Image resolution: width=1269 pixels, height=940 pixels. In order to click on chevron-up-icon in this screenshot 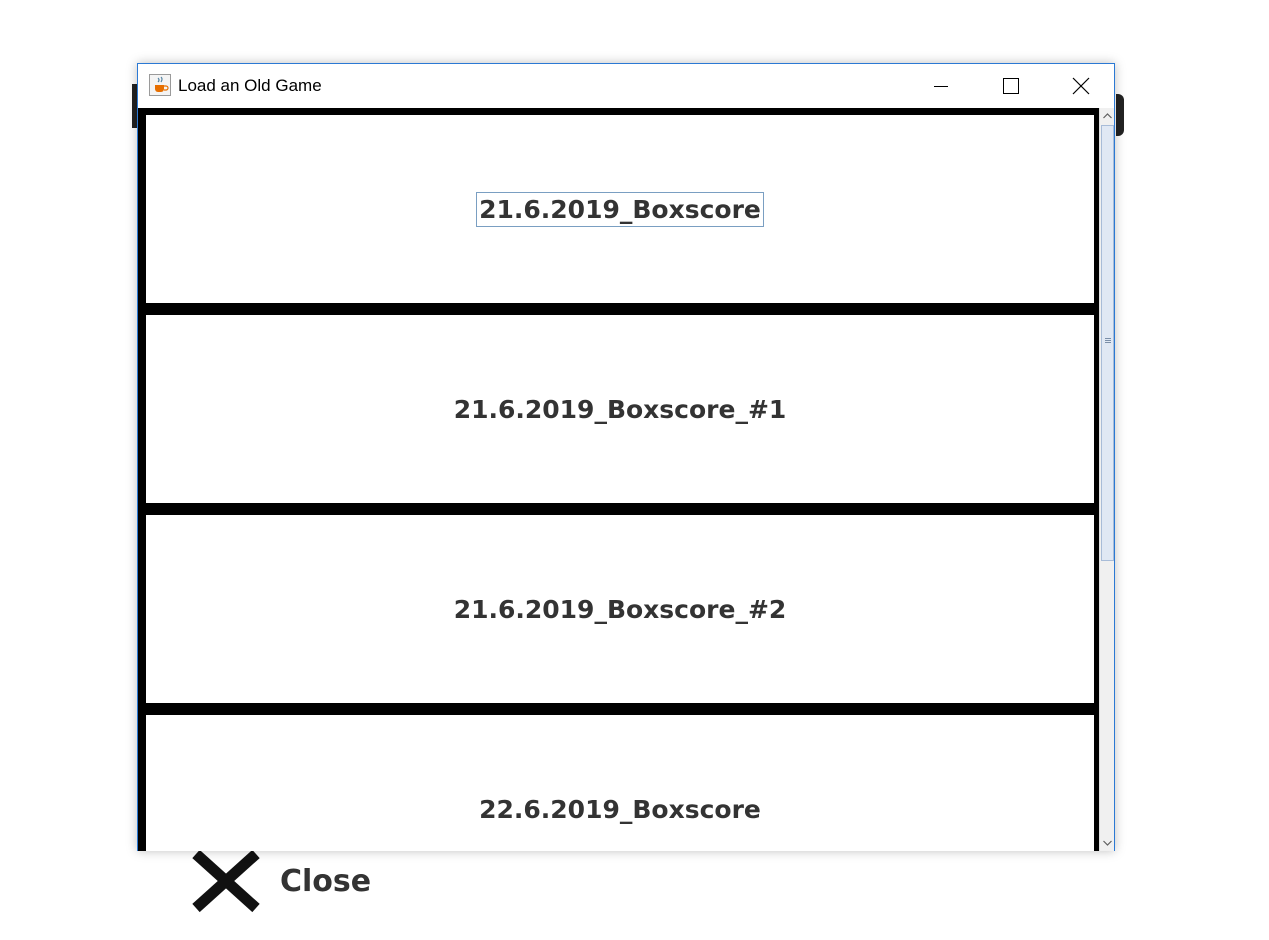, I will do `click(1107, 116)`.